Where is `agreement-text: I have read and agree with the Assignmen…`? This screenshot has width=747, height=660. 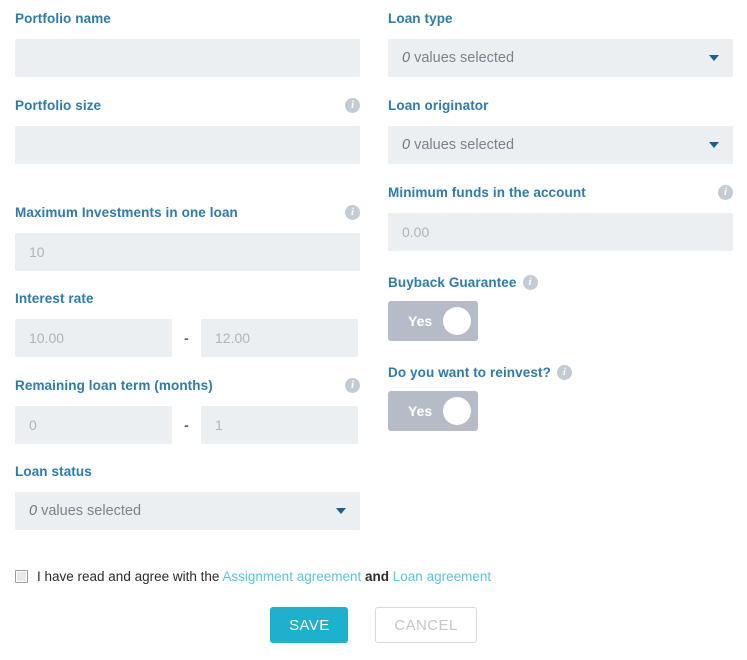 agreement-text: I have read and agree with the Assignmen… is located at coordinates (264, 576).